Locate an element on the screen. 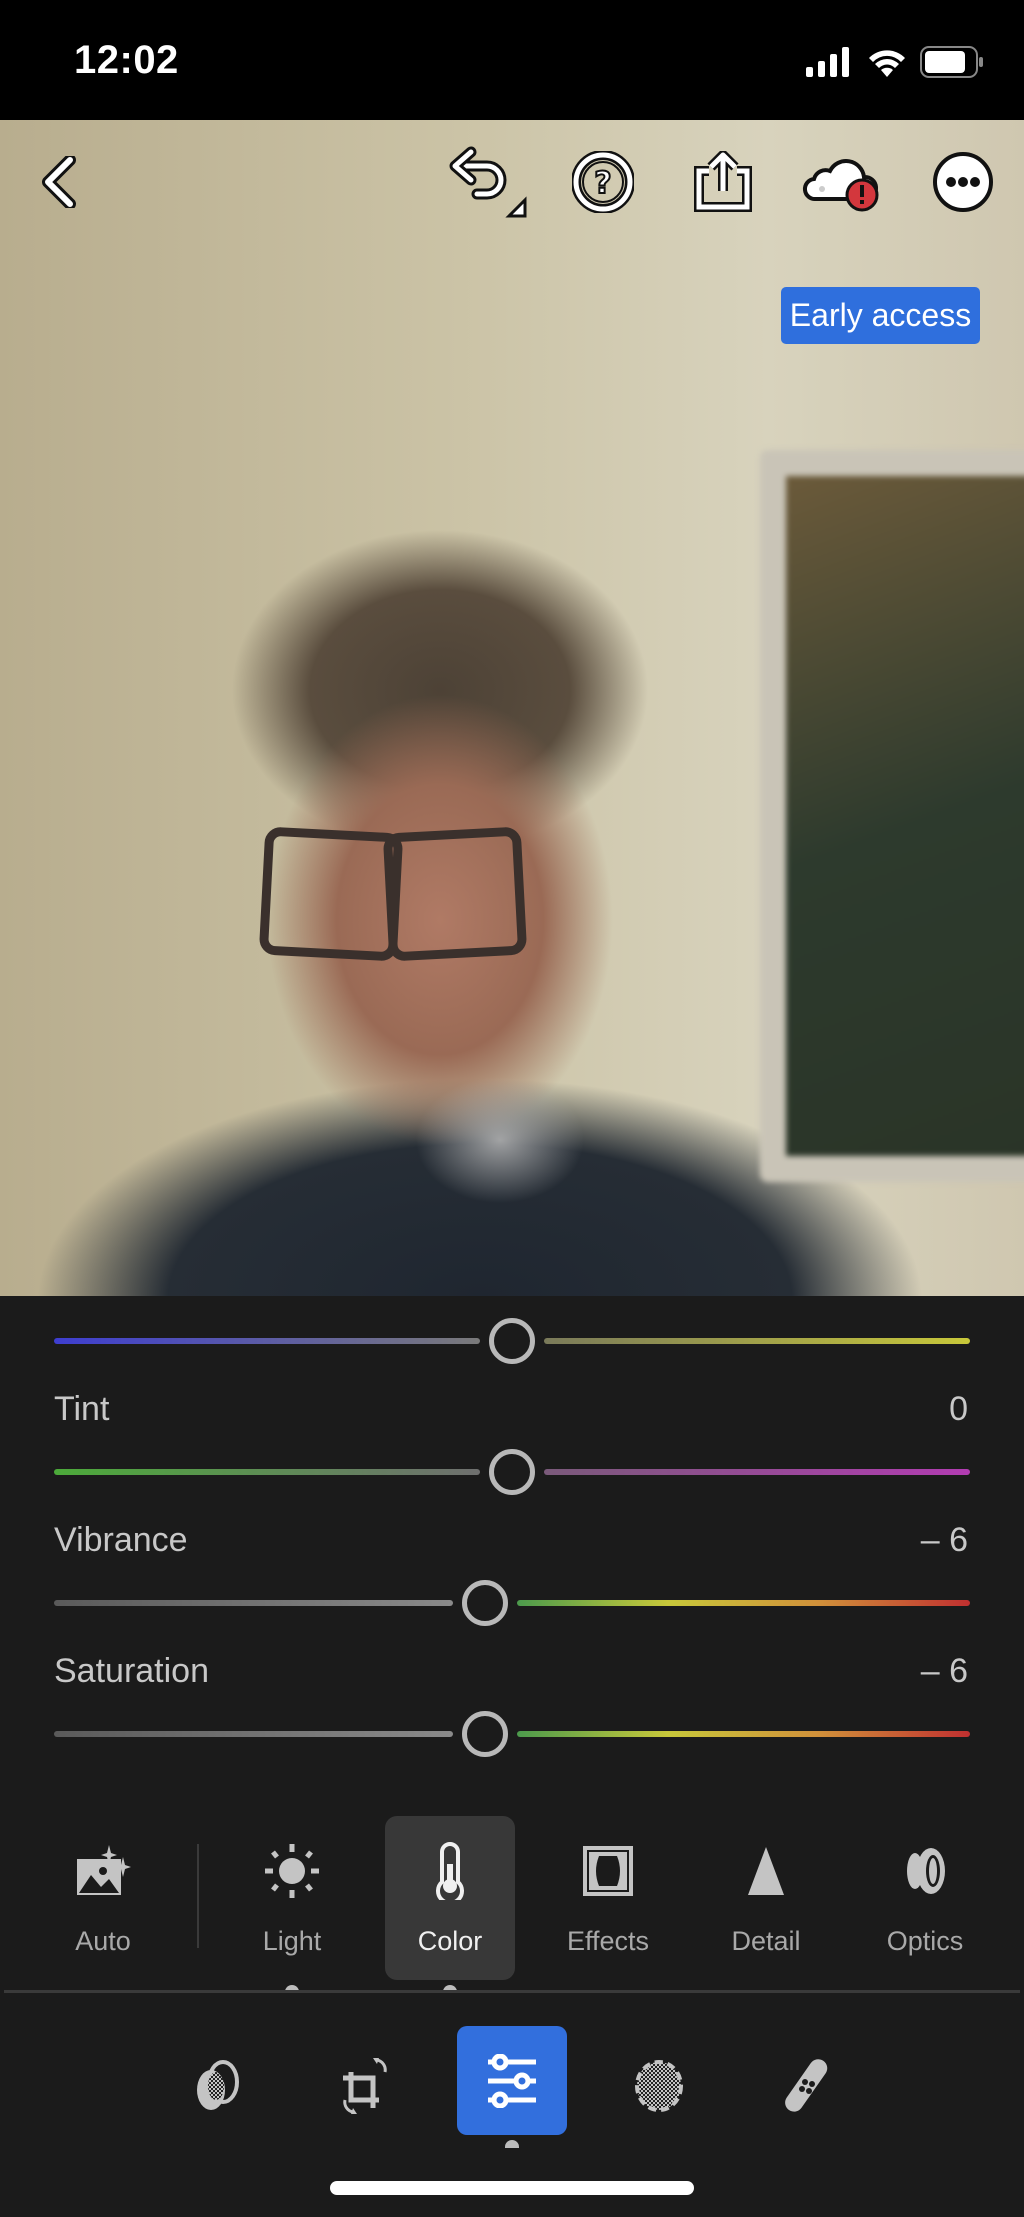 Image resolution: width=1024 pixels, height=2217 pixels. thermometer-icon is located at coordinates (450, 1871).